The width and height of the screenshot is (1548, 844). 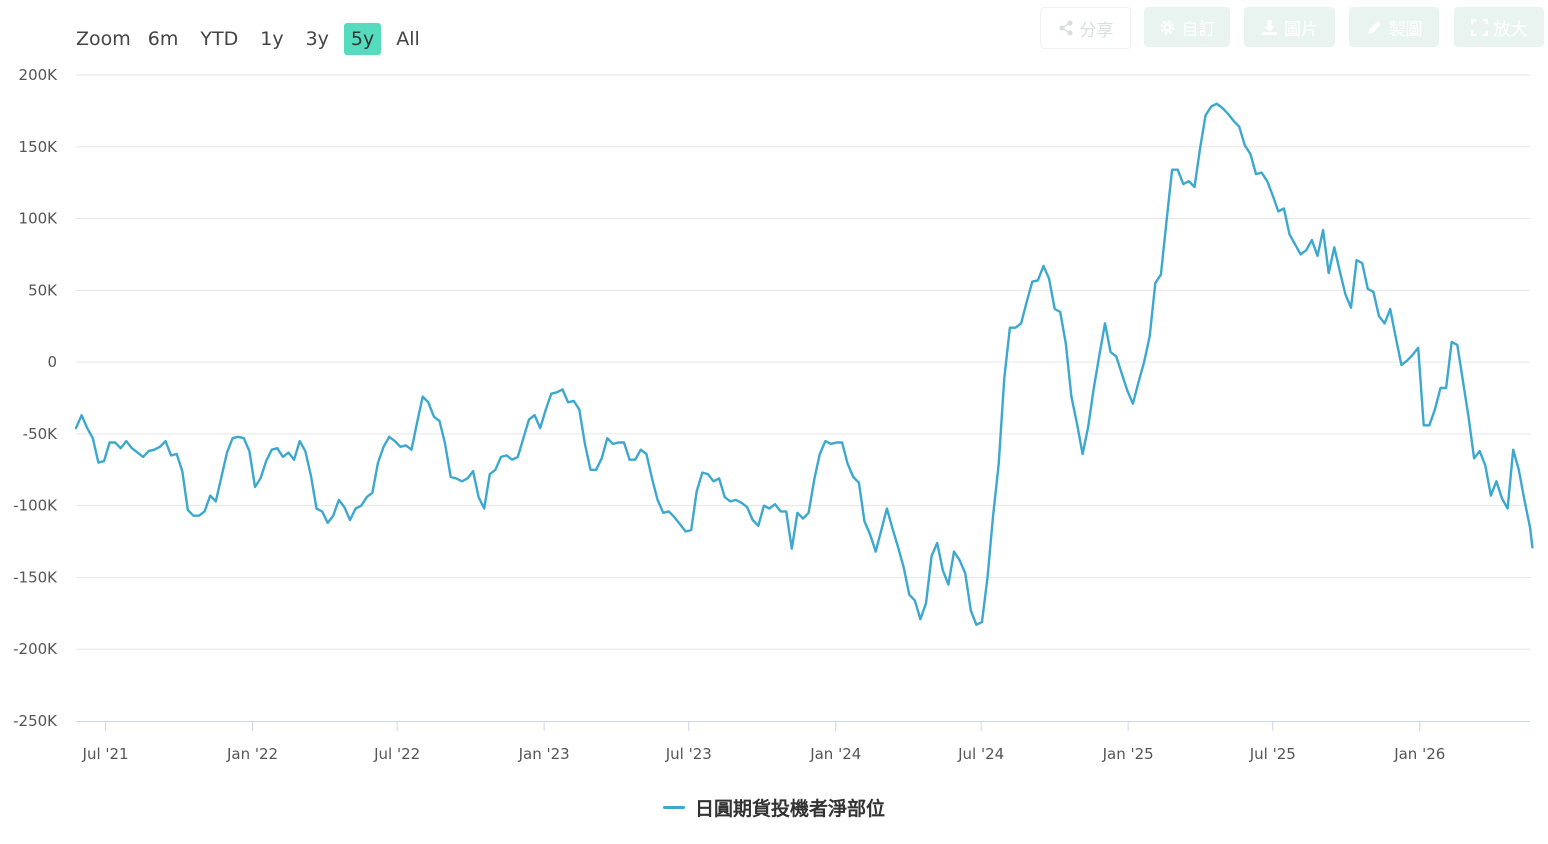 What do you see at coordinates (252, 754) in the screenshot?
I see `x-tick-label: Jan '22` at bounding box center [252, 754].